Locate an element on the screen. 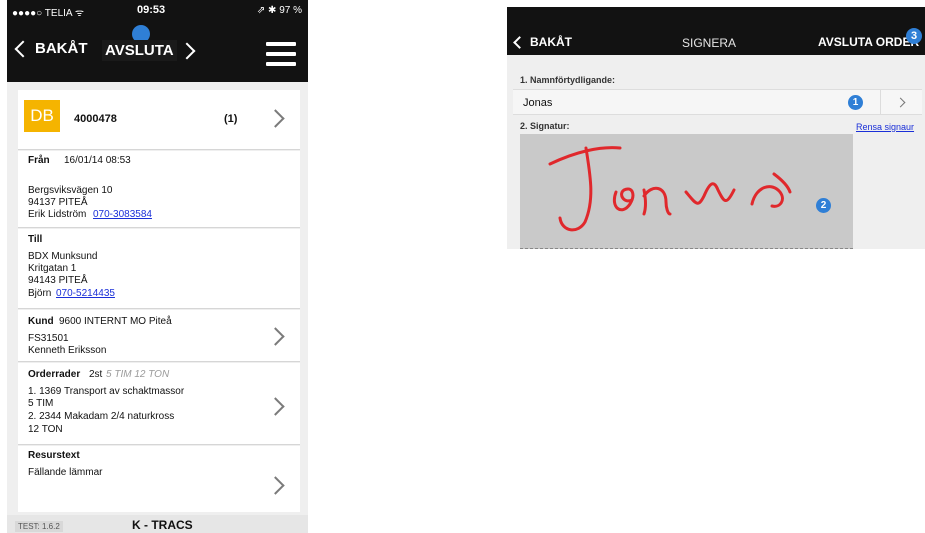 Image resolution: width=925 pixels, height=533 pixels. signature-section-label: 2. Signatur: is located at coordinates (545, 126).